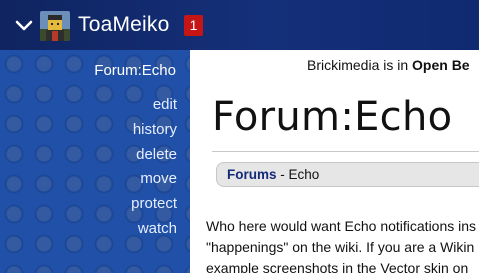  I want to click on notification-badge: 1, so click(193, 25).